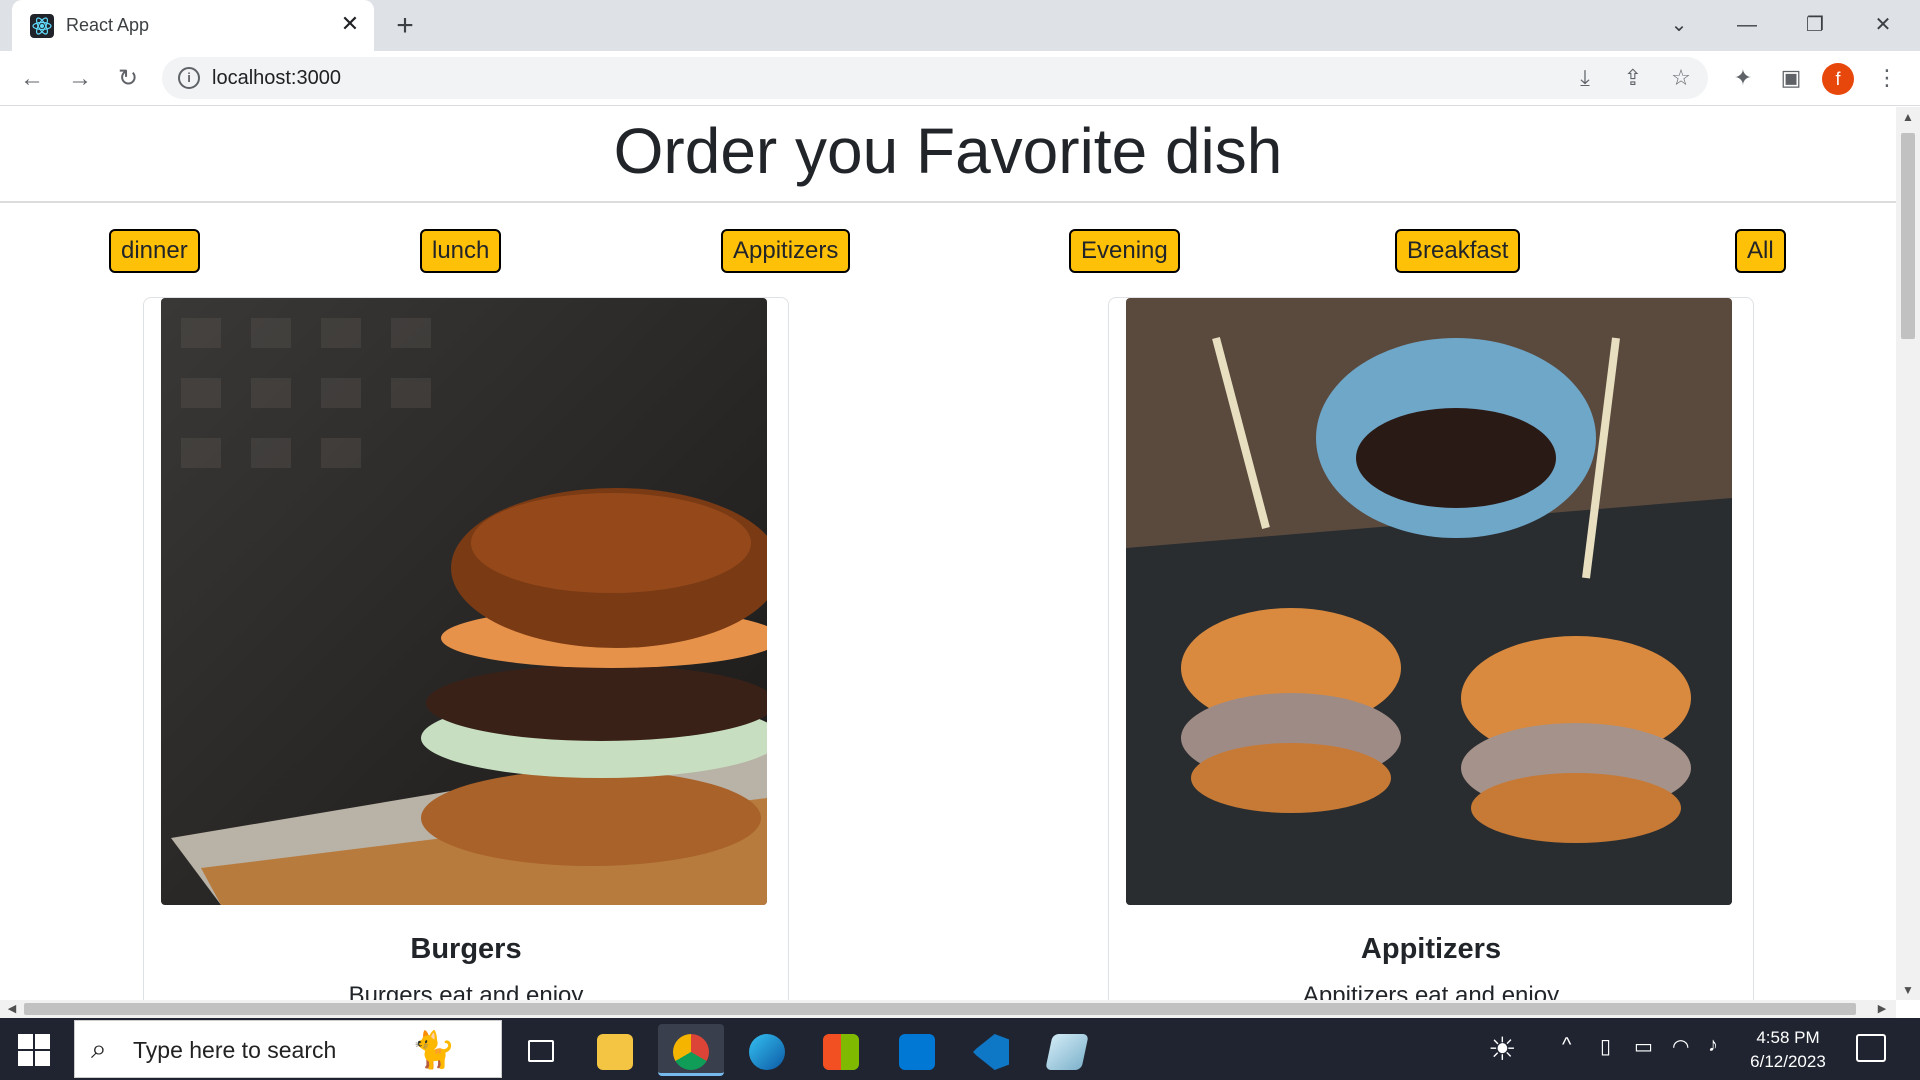 This screenshot has width=1920, height=1080. I want to click on address-bar: i localhost:3000 ⤓ ⇪ ☆, so click(935, 78).